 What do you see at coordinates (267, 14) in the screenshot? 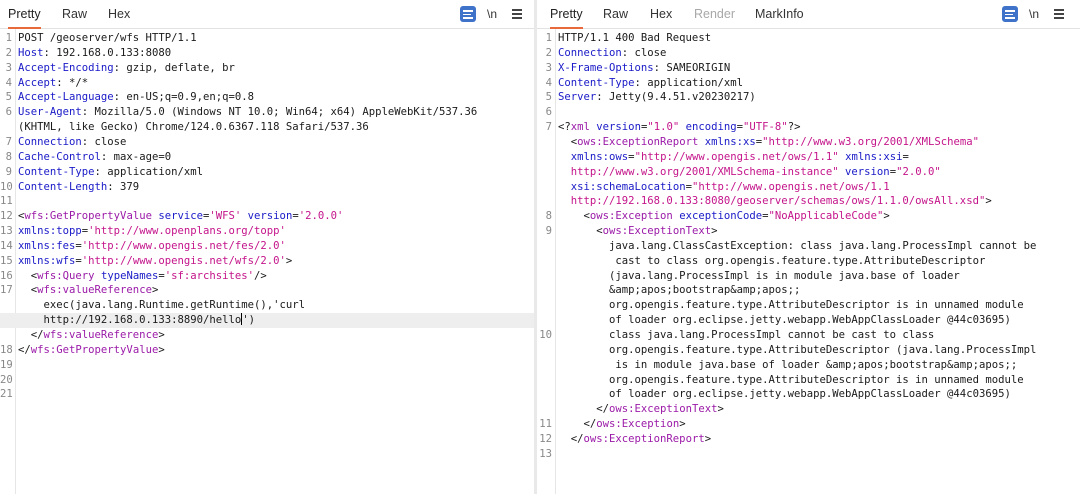
I see `request-tab-bar: Pretty Raw Hex \n` at bounding box center [267, 14].